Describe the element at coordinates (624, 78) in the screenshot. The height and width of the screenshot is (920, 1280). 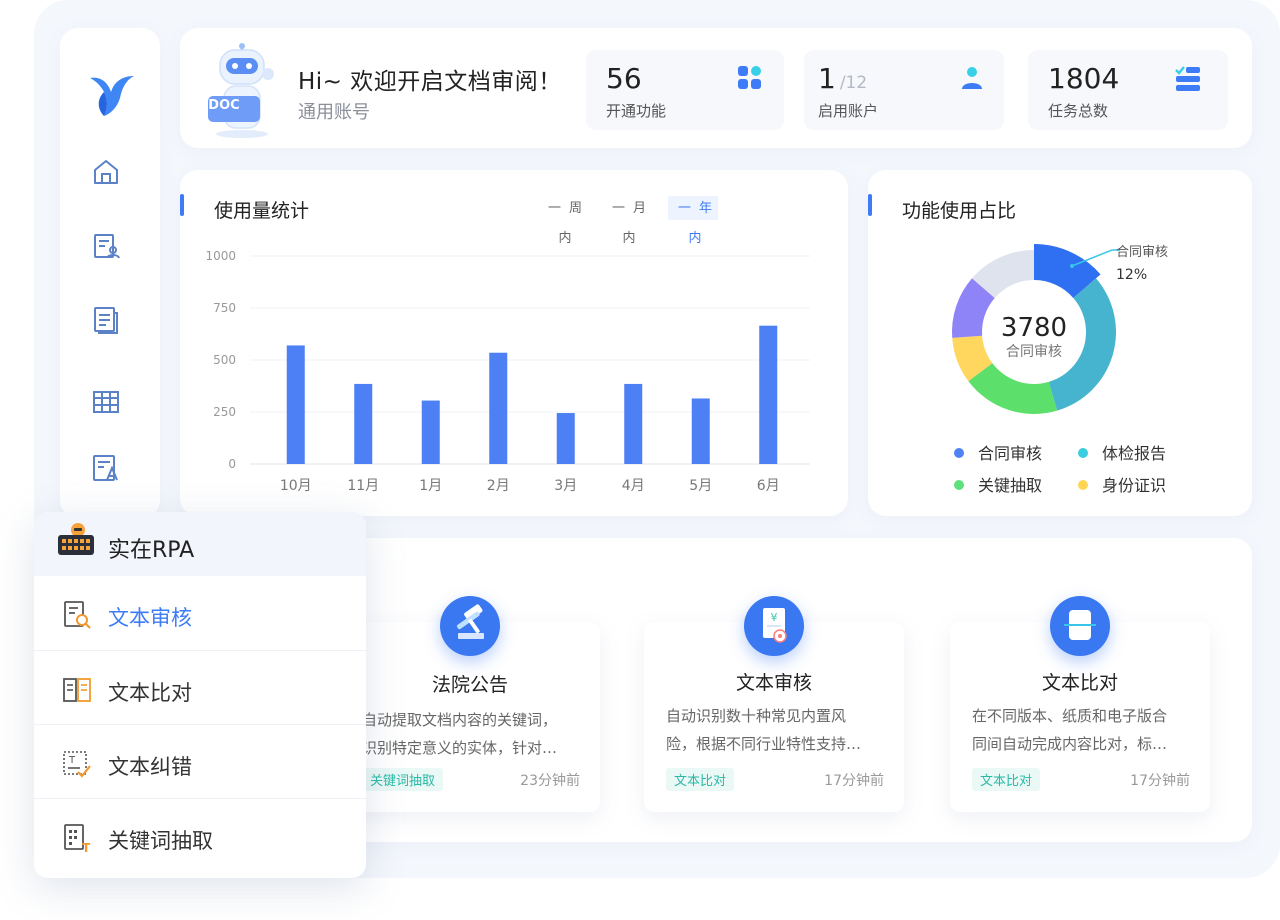
I see `stat-value: 56` at that location.